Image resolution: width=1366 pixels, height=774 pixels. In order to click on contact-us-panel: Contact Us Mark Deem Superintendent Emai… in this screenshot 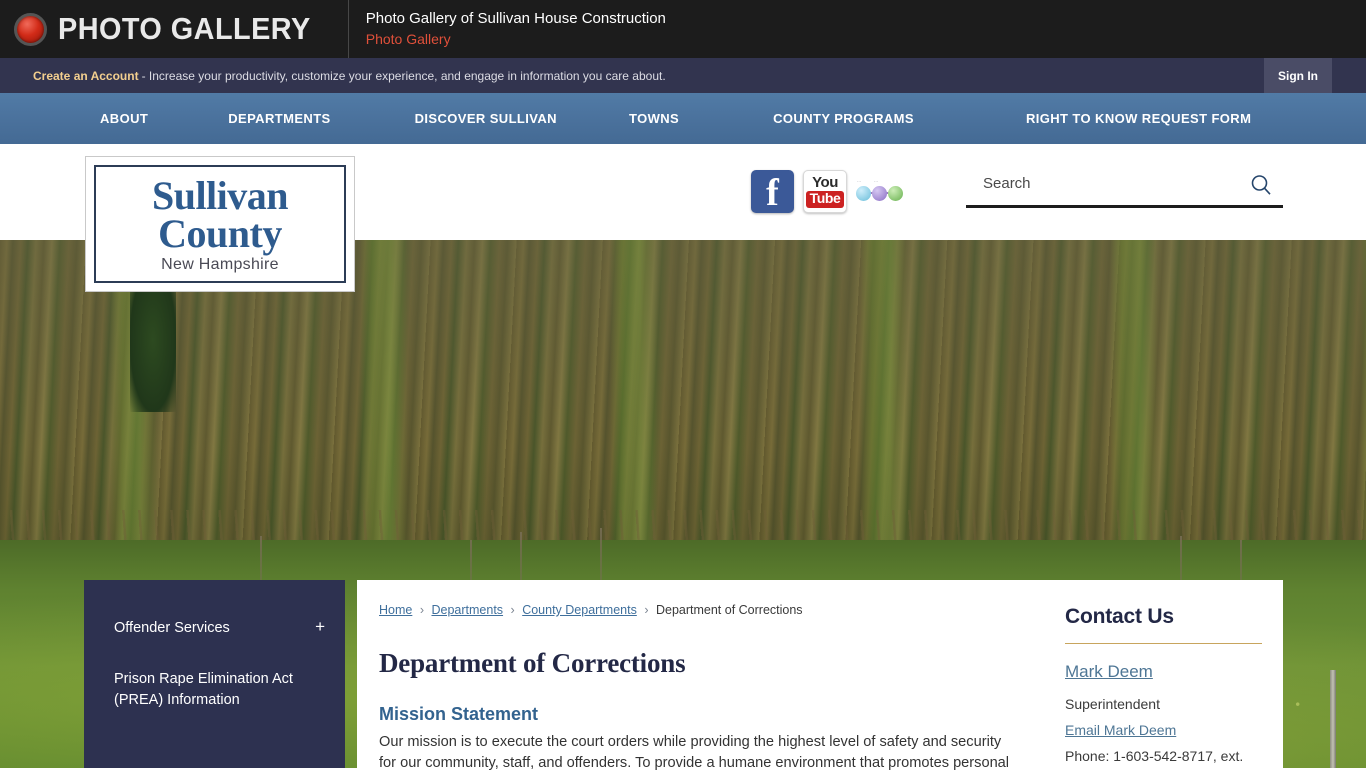, I will do `click(1174, 674)`.